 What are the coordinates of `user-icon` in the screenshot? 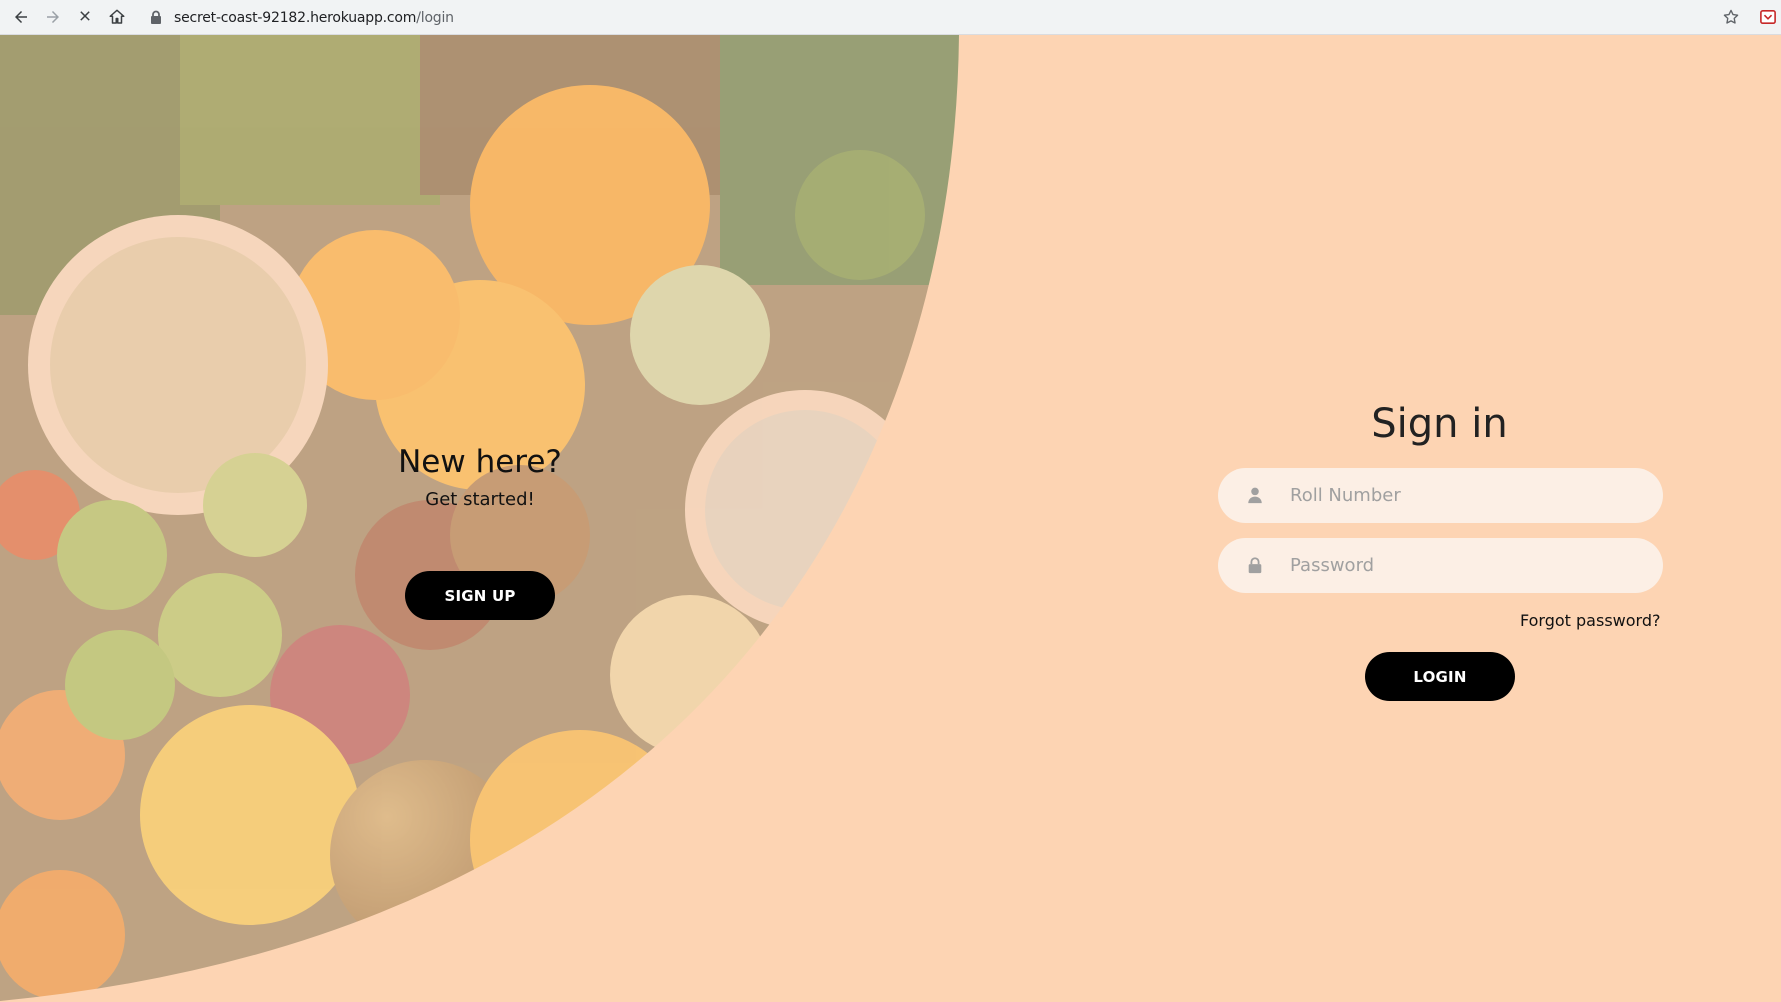 It's located at (1255, 495).